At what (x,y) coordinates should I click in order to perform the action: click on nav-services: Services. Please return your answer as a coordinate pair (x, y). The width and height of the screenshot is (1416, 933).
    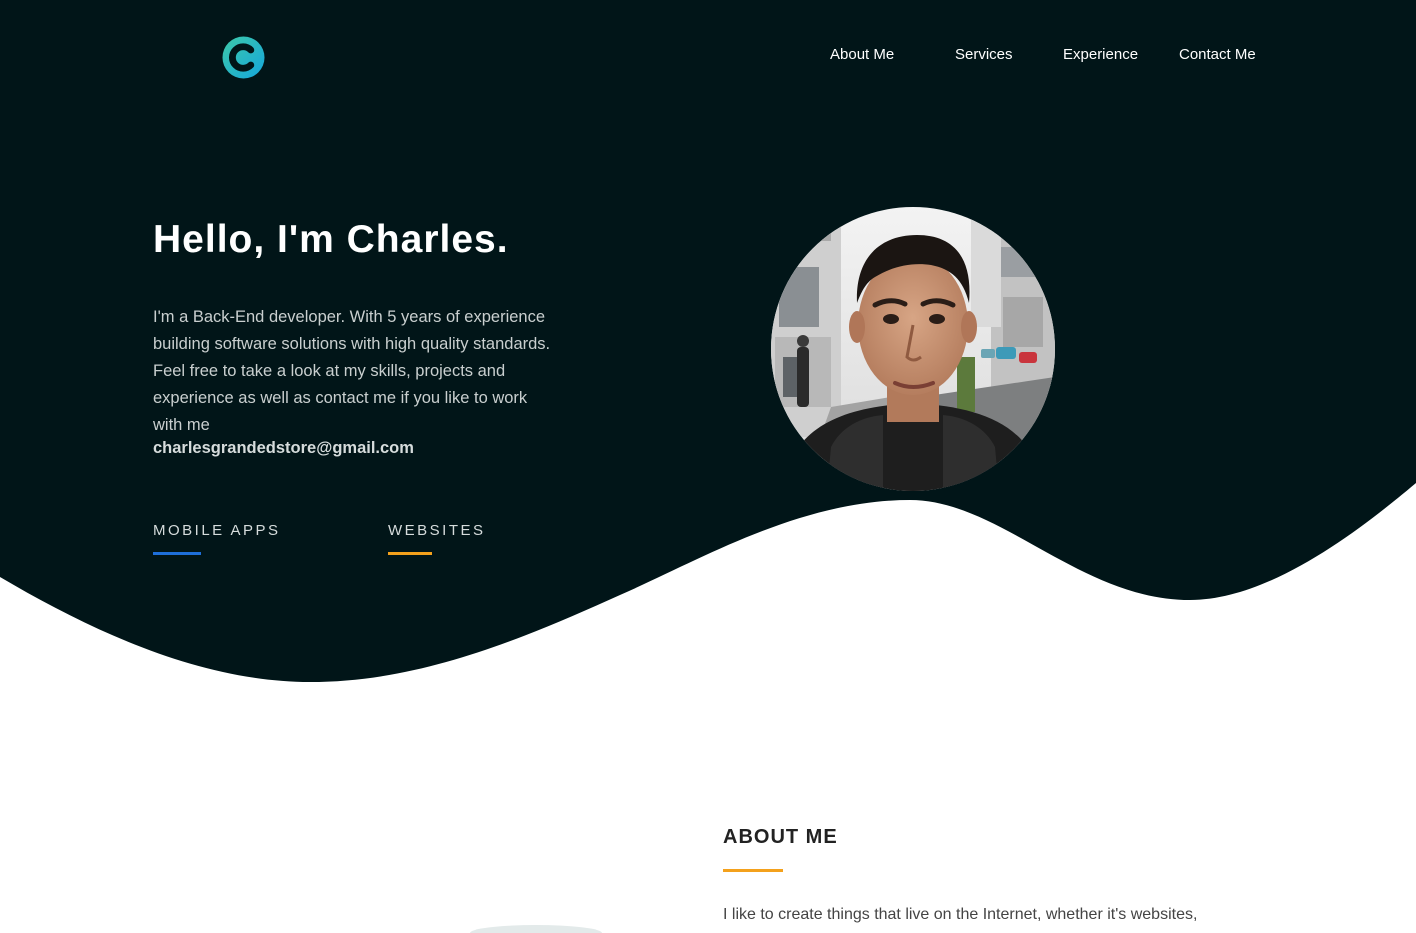
    Looking at the image, I should click on (984, 54).